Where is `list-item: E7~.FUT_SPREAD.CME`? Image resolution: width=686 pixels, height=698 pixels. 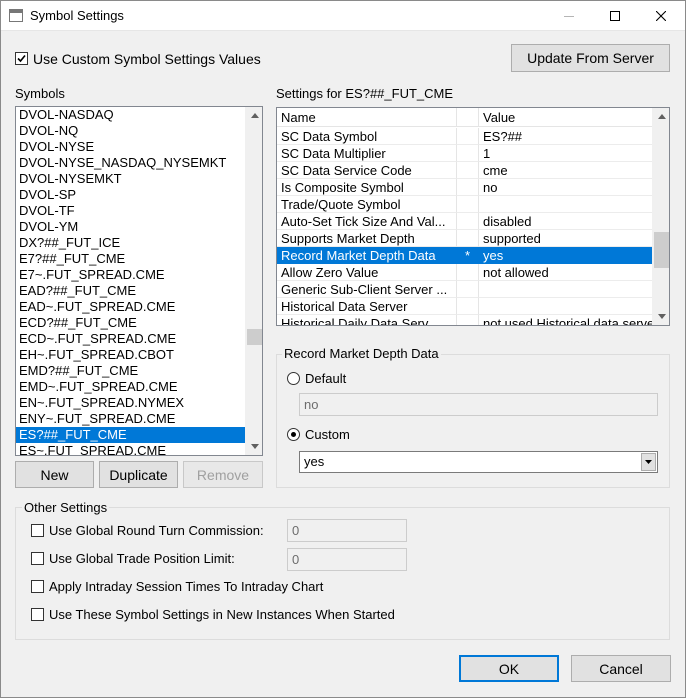
list-item: E7~.FUT_SPREAD.CME is located at coordinates (130, 275).